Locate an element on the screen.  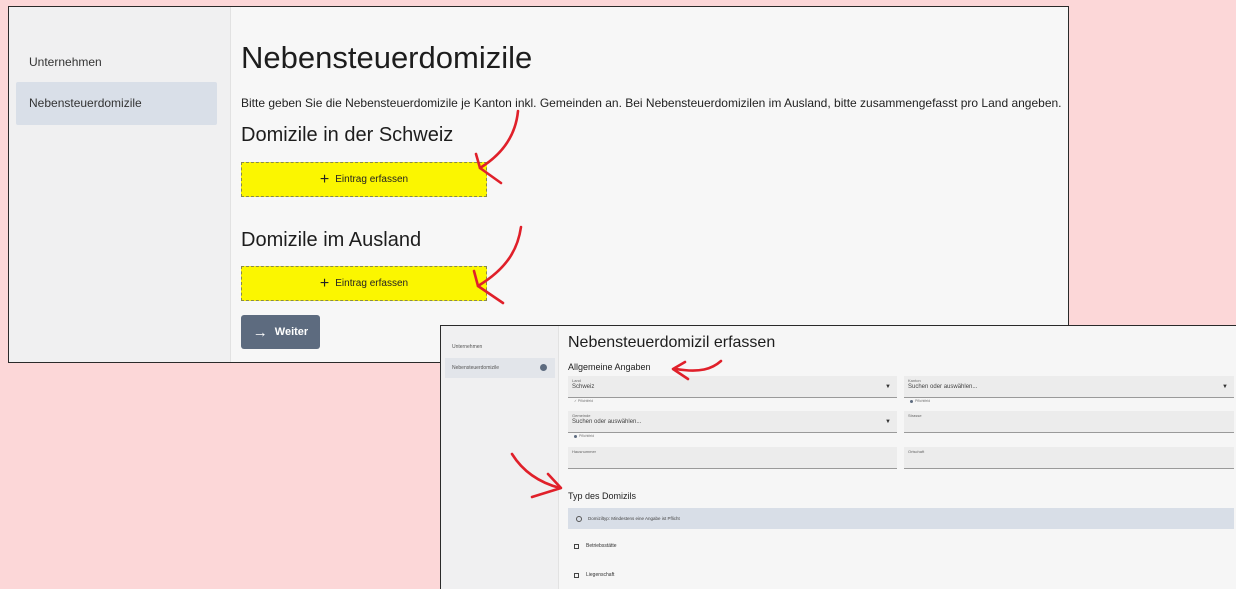
hausnummer-input: Hausnummer is located at coordinates (732, 458).